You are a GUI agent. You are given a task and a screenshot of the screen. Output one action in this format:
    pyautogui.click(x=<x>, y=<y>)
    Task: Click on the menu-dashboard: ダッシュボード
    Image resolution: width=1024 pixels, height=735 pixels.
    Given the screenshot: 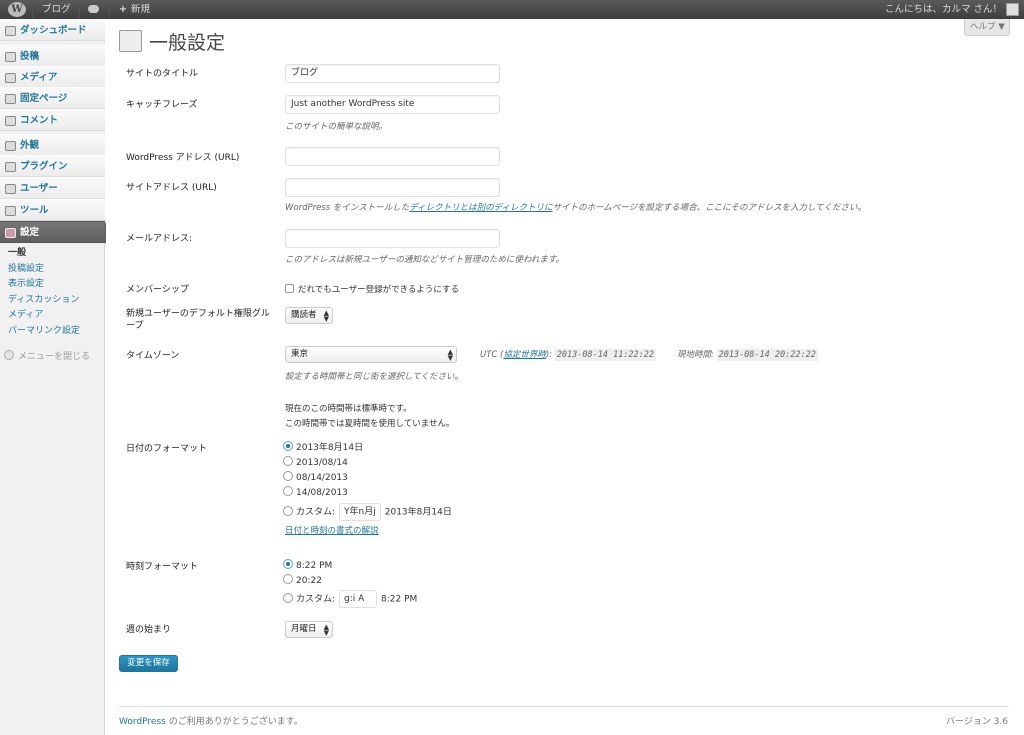 What is the action you would take?
    pyautogui.click(x=52, y=30)
    